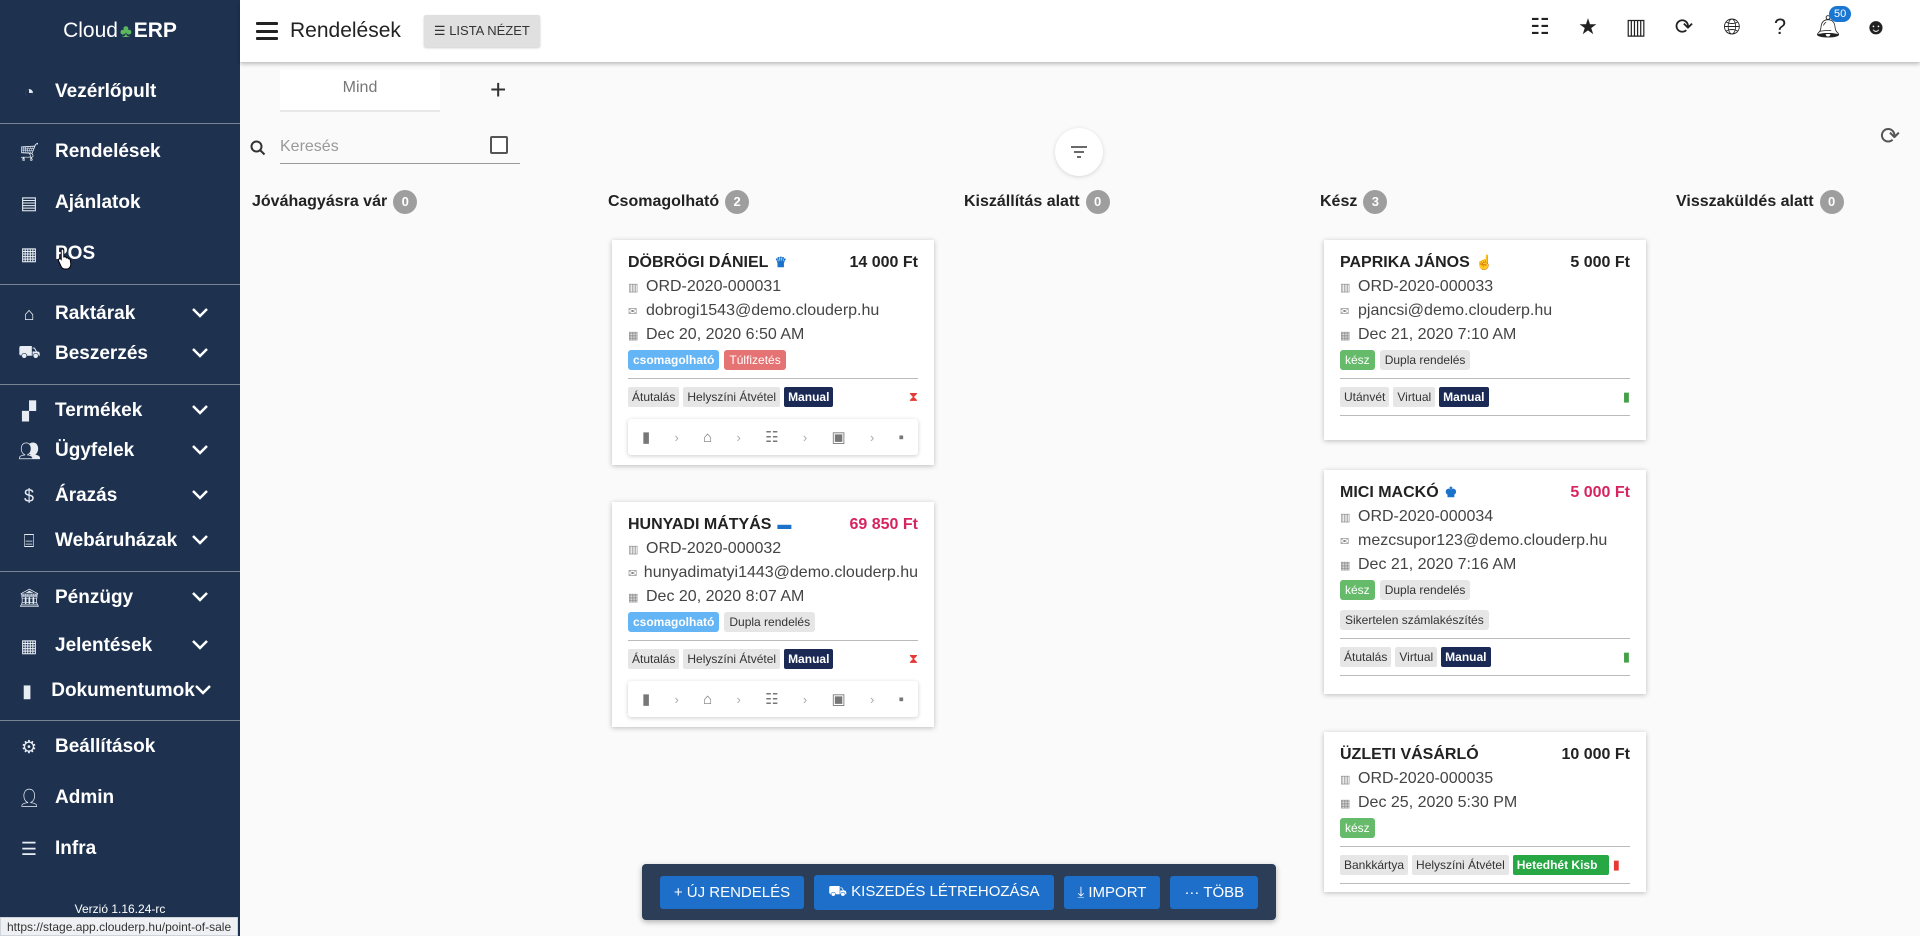 The height and width of the screenshot is (936, 1920). What do you see at coordinates (120, 691) in the screenshot?
I see `sidebar-item-dokumentumok: ▮ Dokumentumok` at bounding box center [120, 691].